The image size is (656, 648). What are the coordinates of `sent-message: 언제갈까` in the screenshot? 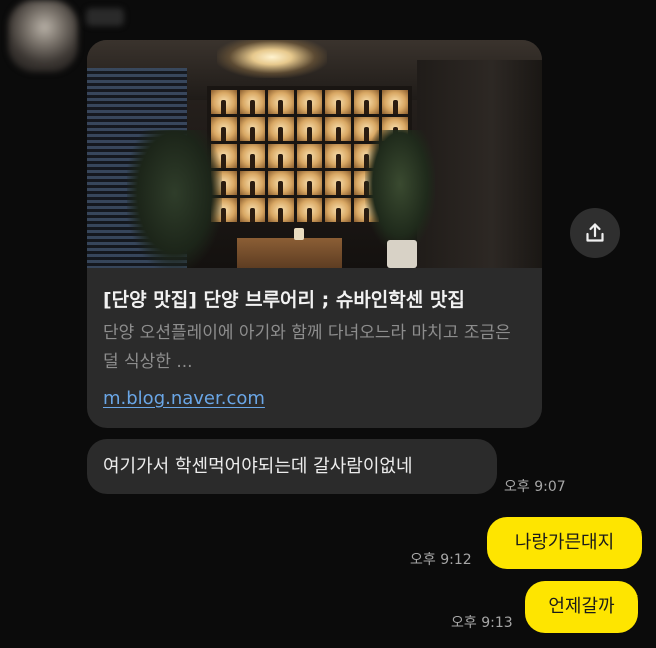 It's located at (581, 607).